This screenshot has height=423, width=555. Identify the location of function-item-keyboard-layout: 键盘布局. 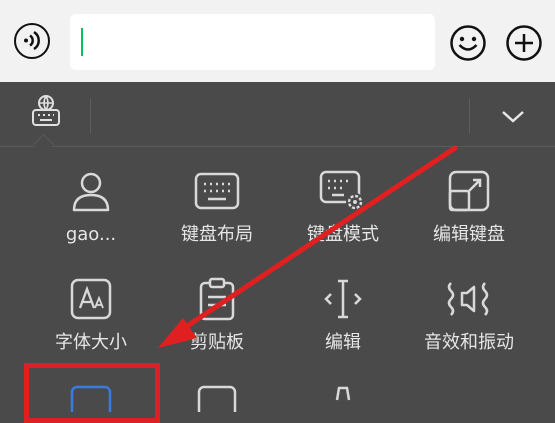
(217, 207).